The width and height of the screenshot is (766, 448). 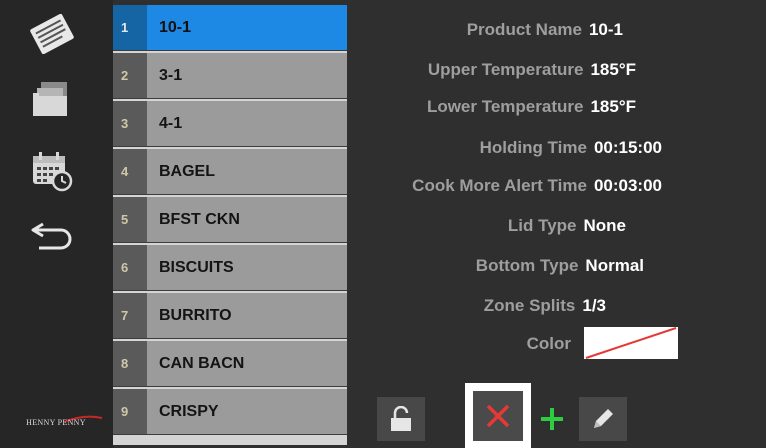 What do you see at coordinates (247, 315) in the screenshot?
I see `product-name: BURRITO` at bounding box center [247, 315].